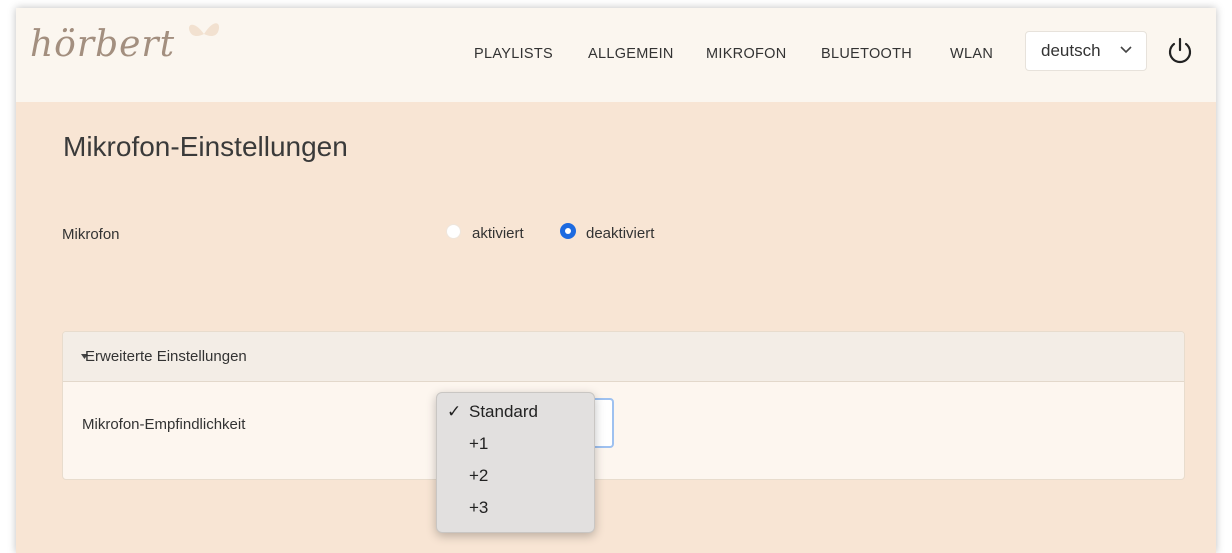  What do you see at coordinates (103, 44) in the screenshot?
I see `logo: hörbert` at bounding box center [103, 44].